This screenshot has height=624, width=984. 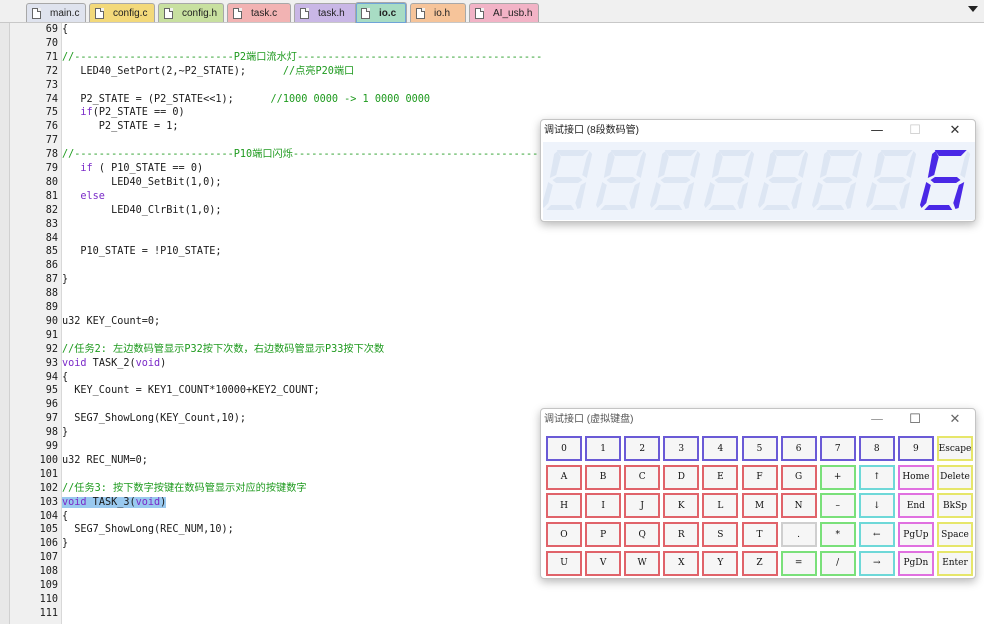 What do you see at coordinates (681, 477) in the screenshot?
I see `key-button: D` at bounding box center [681, 477].